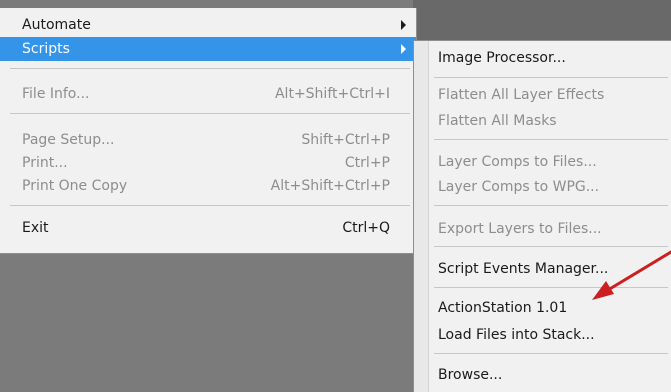 Image resolution: width=671 pixels, height=392 pixels. What do you see at coordinates (367, 163) in the screenshot?
I see `menu-item-shortcut: Ctrl+P` at bounding box center [367, 163].